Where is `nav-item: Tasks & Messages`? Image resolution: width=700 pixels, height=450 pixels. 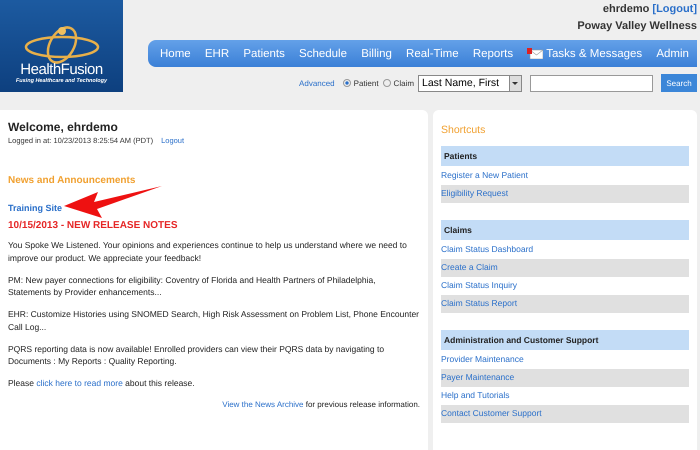
nav-item: Tasks & Messages is located at coordinates (584, 54).